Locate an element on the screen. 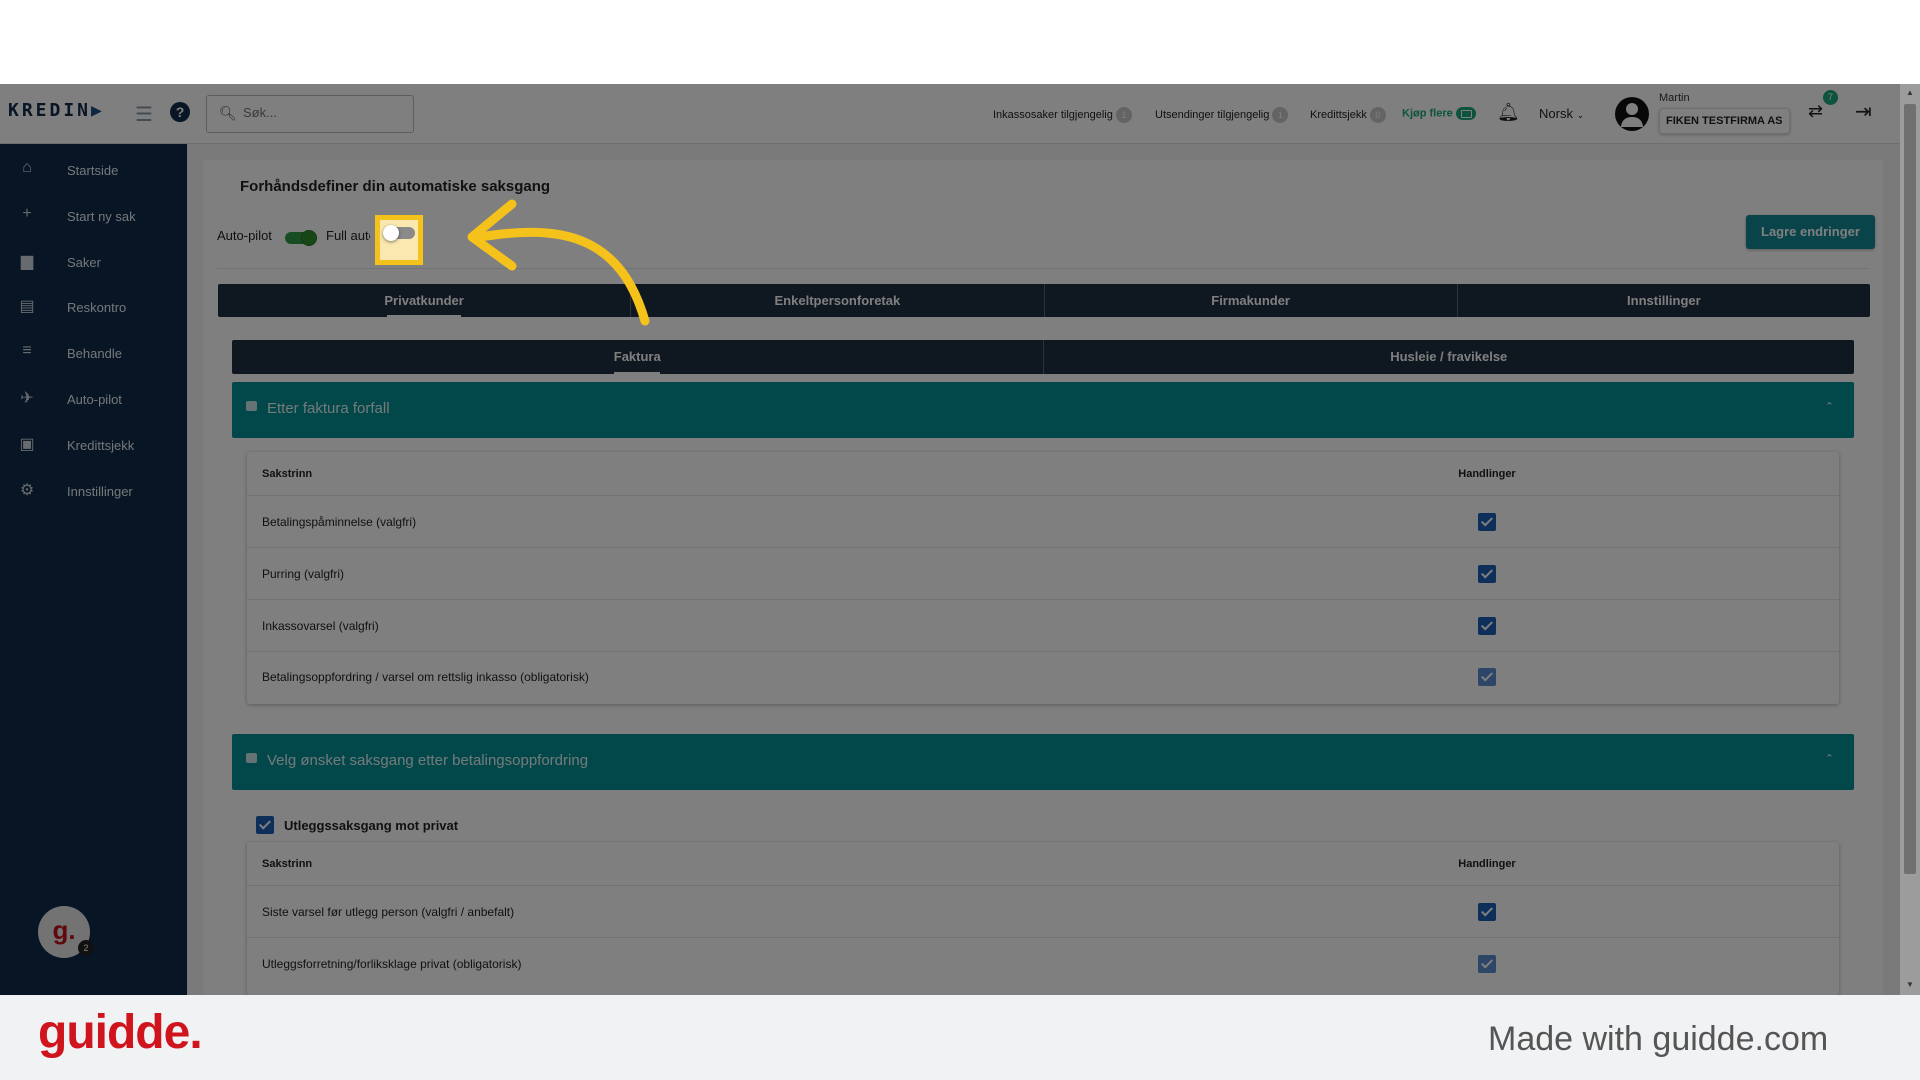 The image size is (1920, 1080). vertical-scrollbar: ▲ ▼ is located at coordinates (1910, 539).